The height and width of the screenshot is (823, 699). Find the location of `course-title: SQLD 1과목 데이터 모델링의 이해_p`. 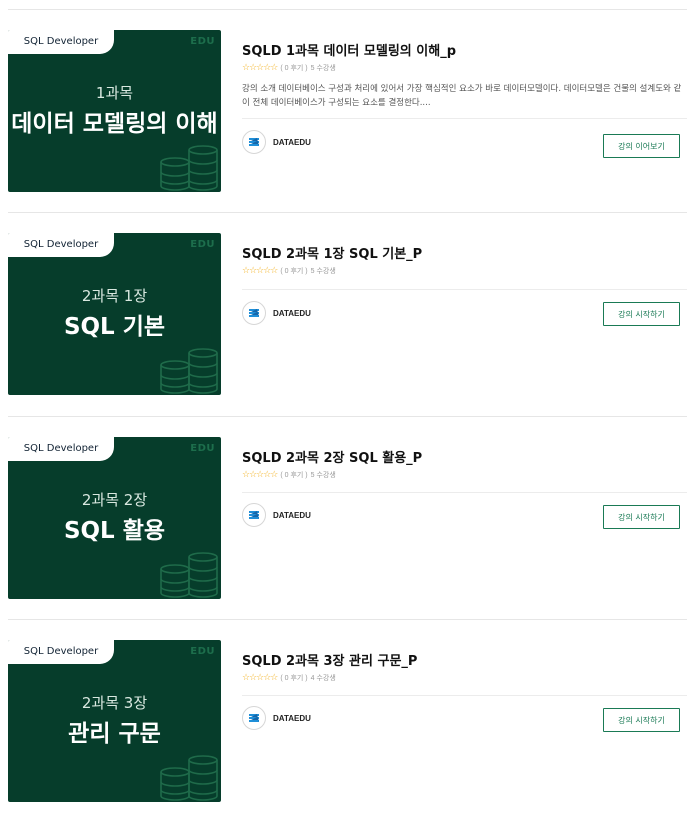

course-title: SQLD 1과목 데이터 모델링의 이해_p is located at coordinates (349, 49).